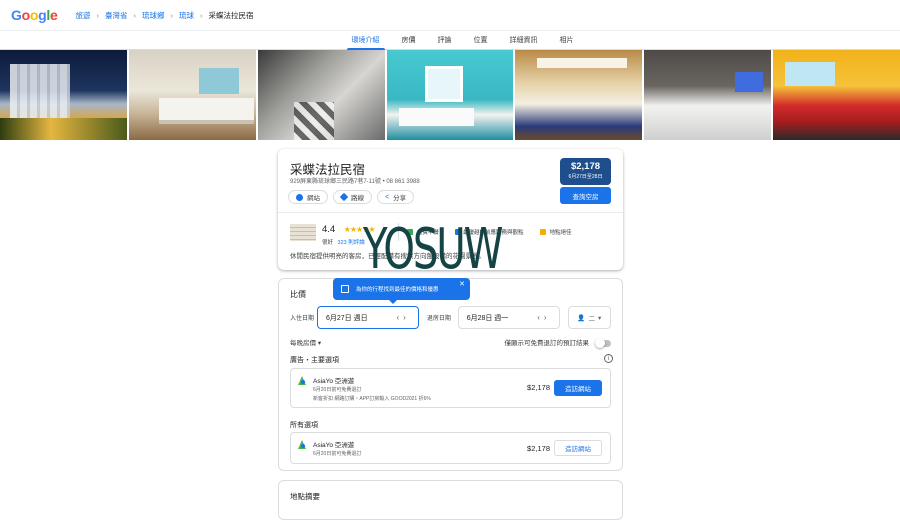 This screenshot has width=900, height=520. What do you see at coordinates (603, 343) in the screenshot?
I see `free-cancel-toggle` at bounding box center [603, 343].